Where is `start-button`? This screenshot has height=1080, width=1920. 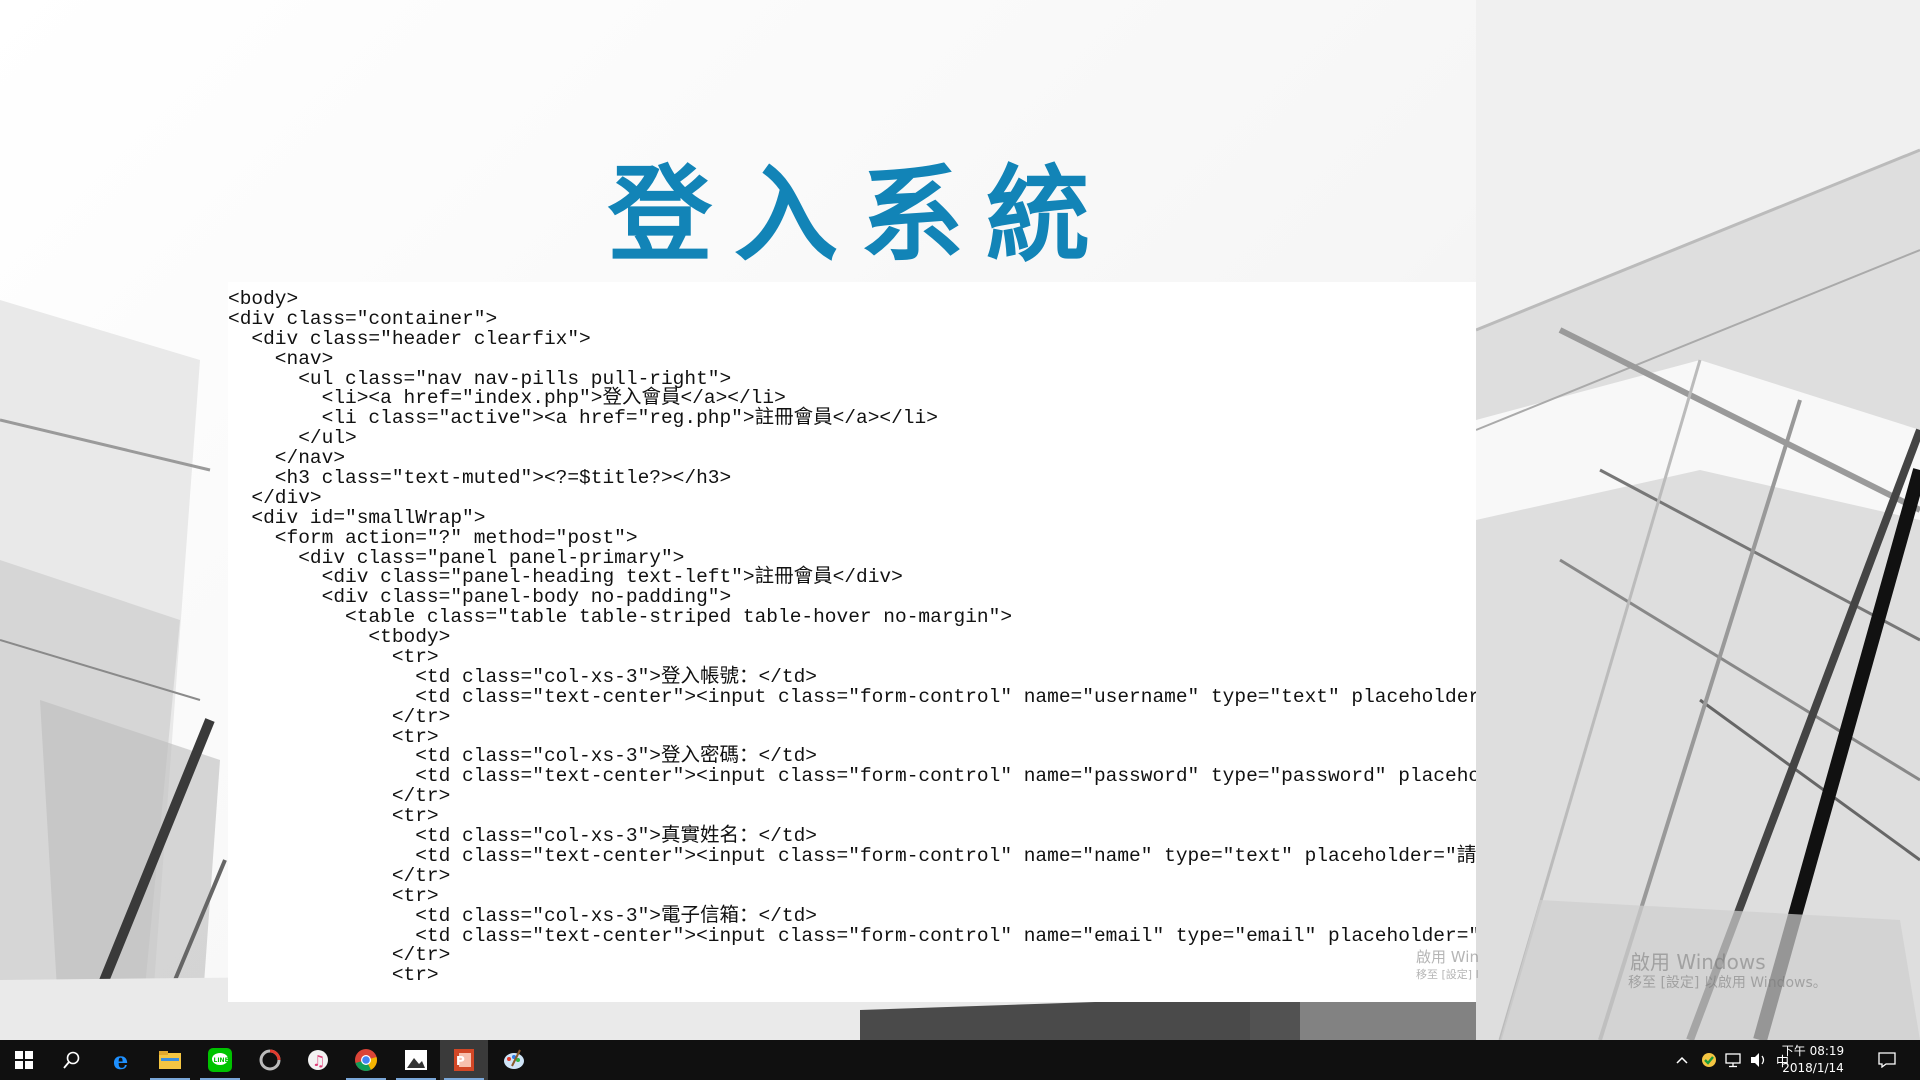 start-button is located at coordinates (24, 1060).